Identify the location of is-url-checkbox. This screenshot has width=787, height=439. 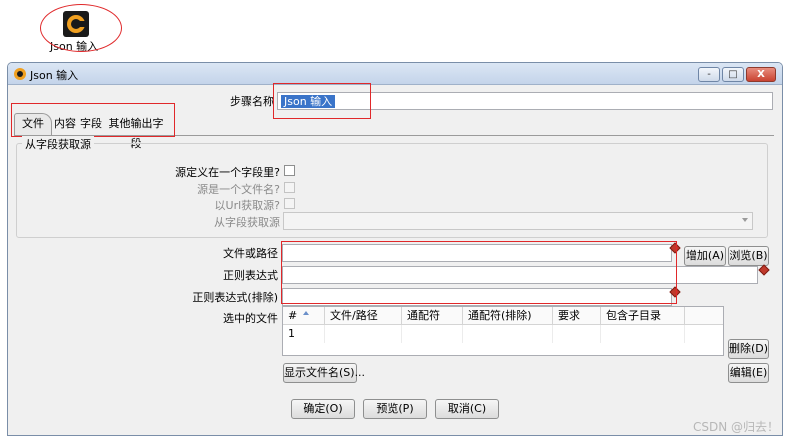
(289, 203).